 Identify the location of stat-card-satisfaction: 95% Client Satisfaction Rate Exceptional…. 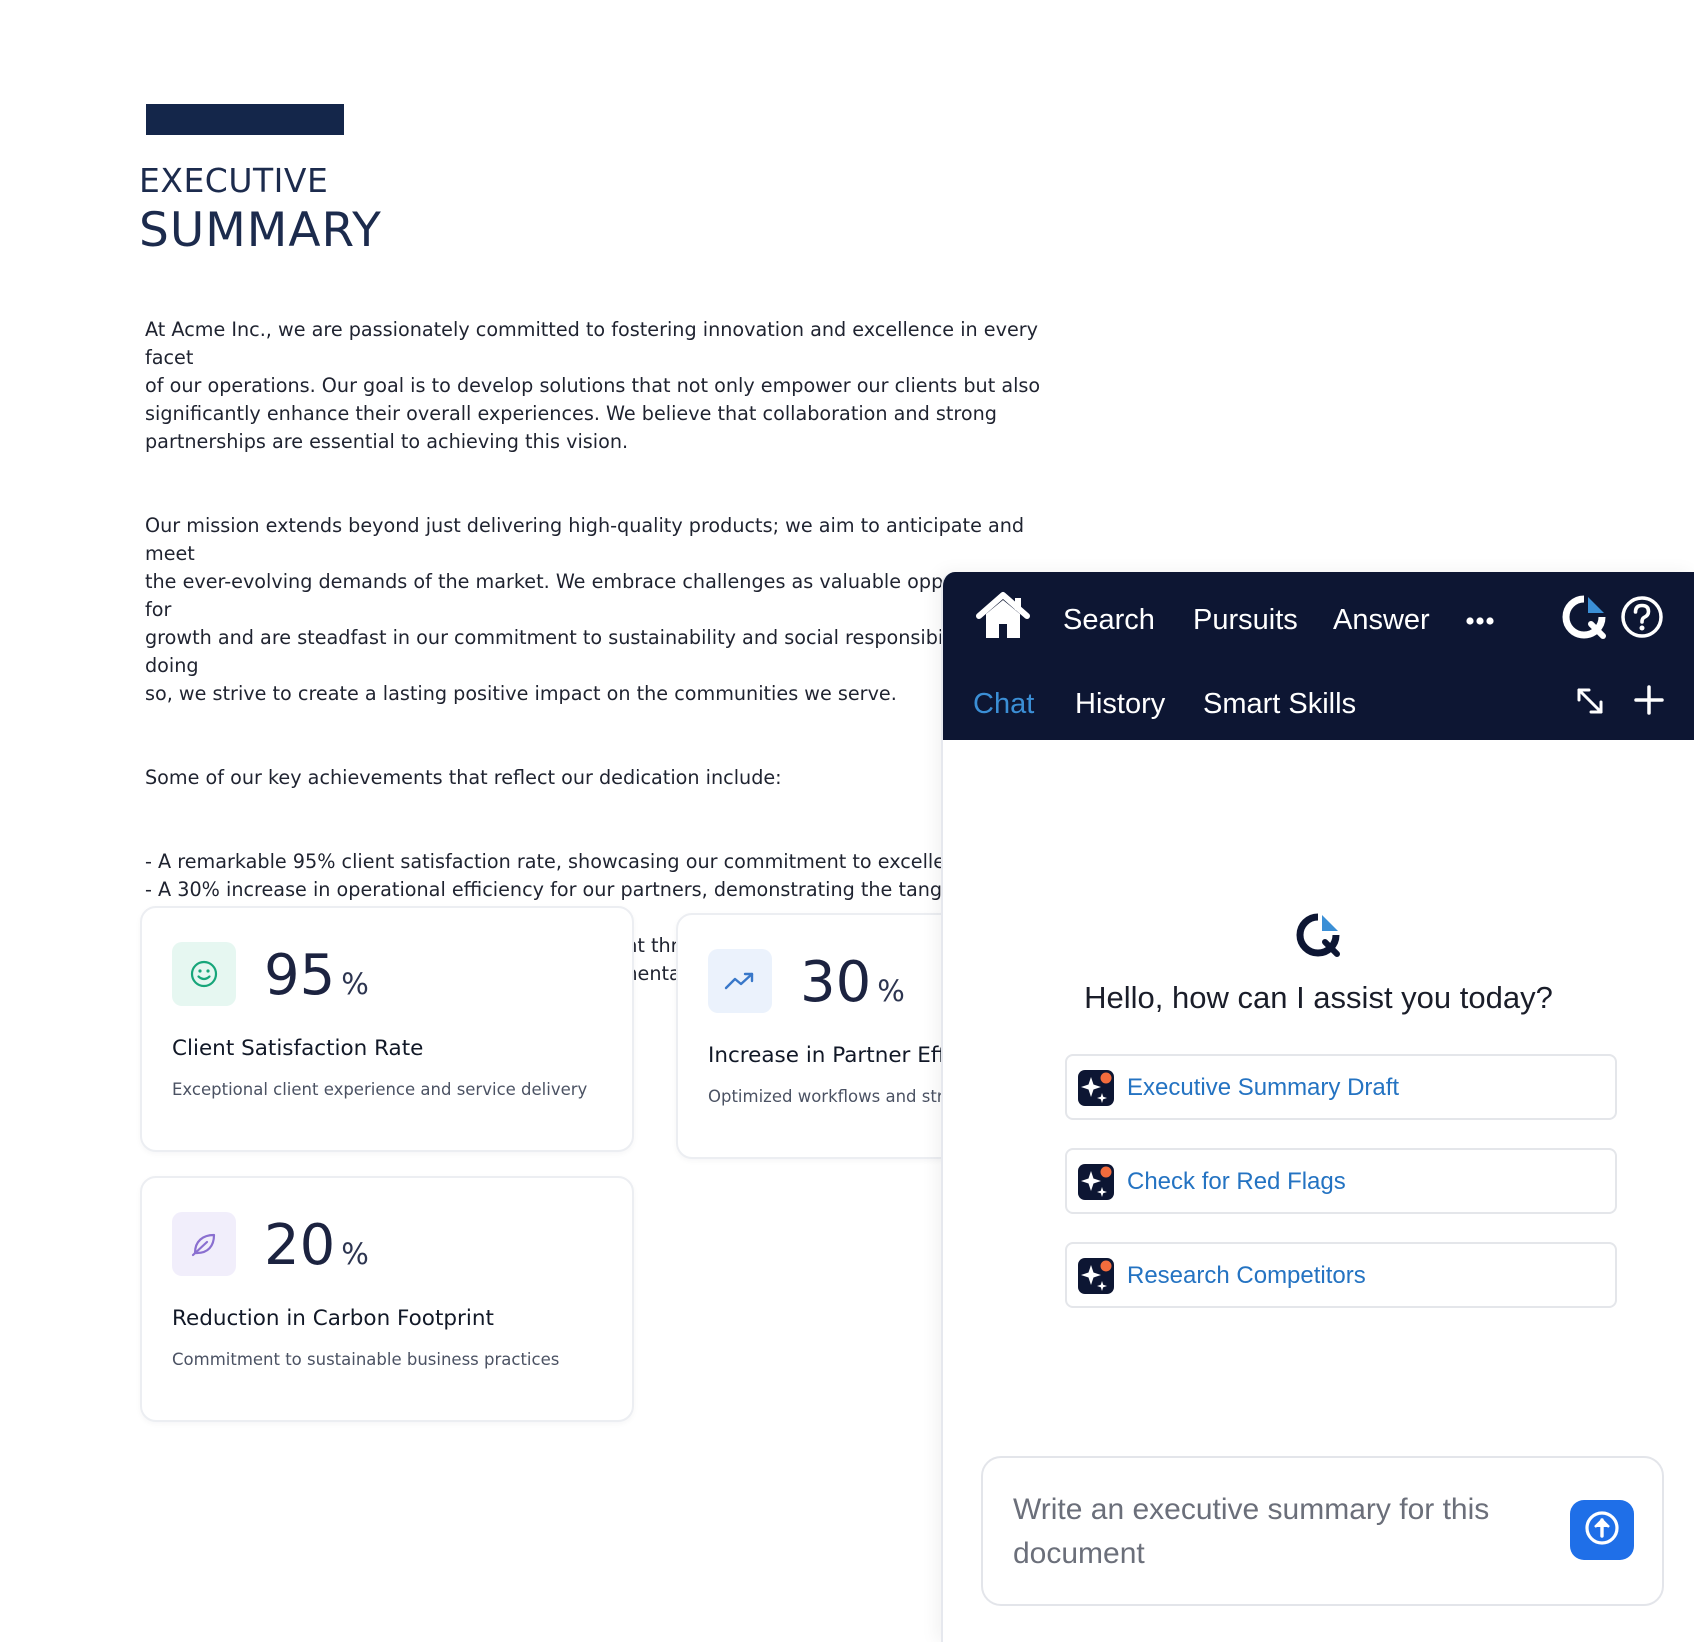
(387, 1029).